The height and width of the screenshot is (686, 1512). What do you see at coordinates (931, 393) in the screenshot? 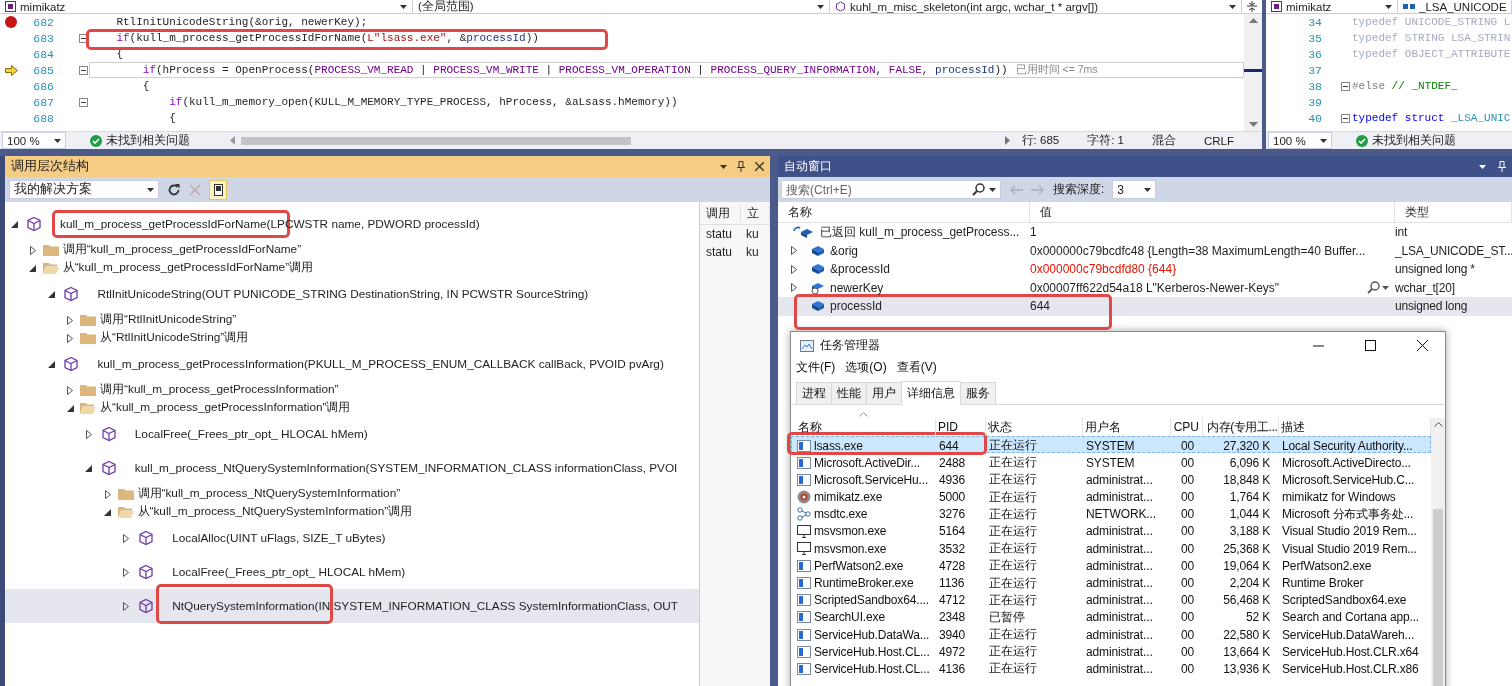
I see `tab: 详细信息` at bounding box center [931, 393].